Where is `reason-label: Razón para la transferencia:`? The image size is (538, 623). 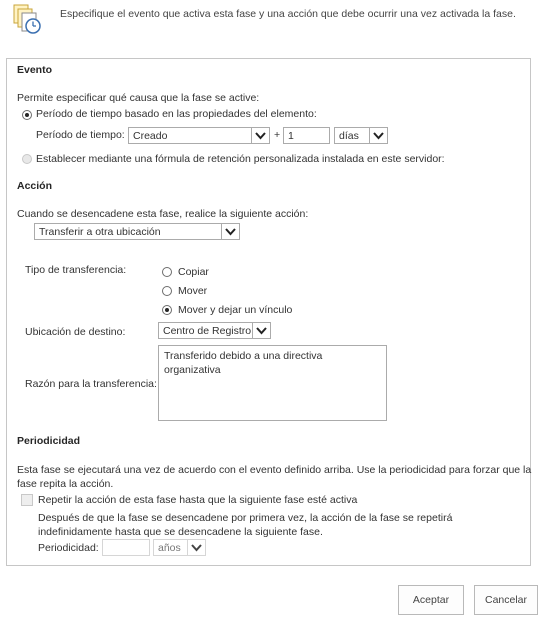 reason-label: Razón para la transferencia: is located at coordinates (91, 384).